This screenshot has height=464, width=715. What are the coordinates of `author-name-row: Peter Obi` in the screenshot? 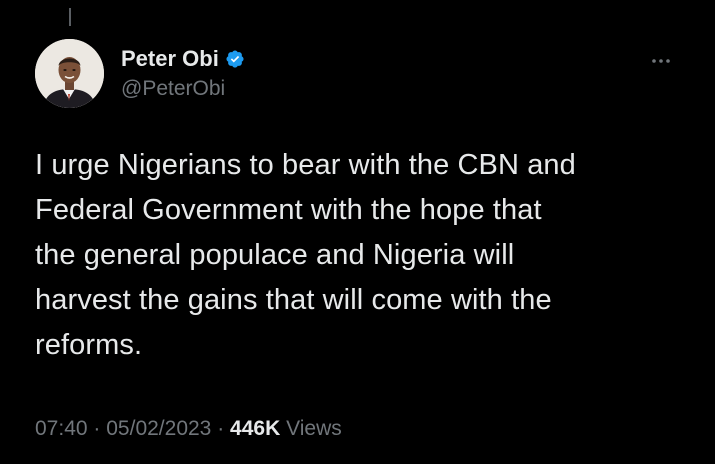 It's located at (183, 59).